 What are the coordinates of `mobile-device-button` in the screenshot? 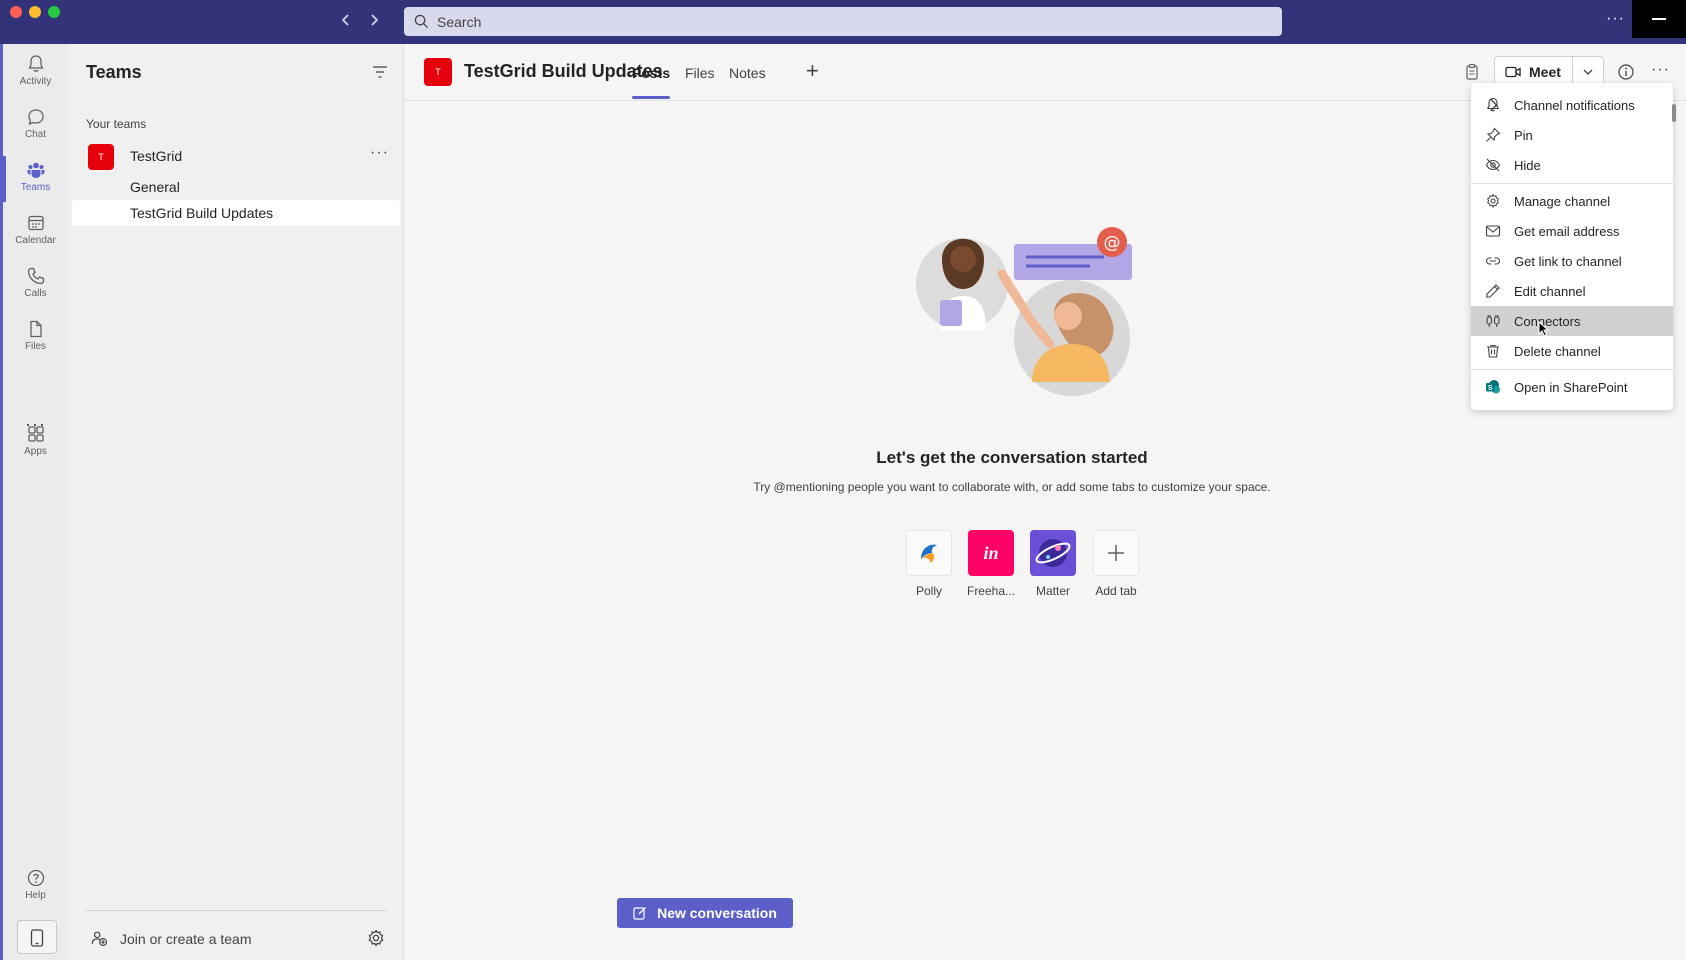 It's located at (37, 937).